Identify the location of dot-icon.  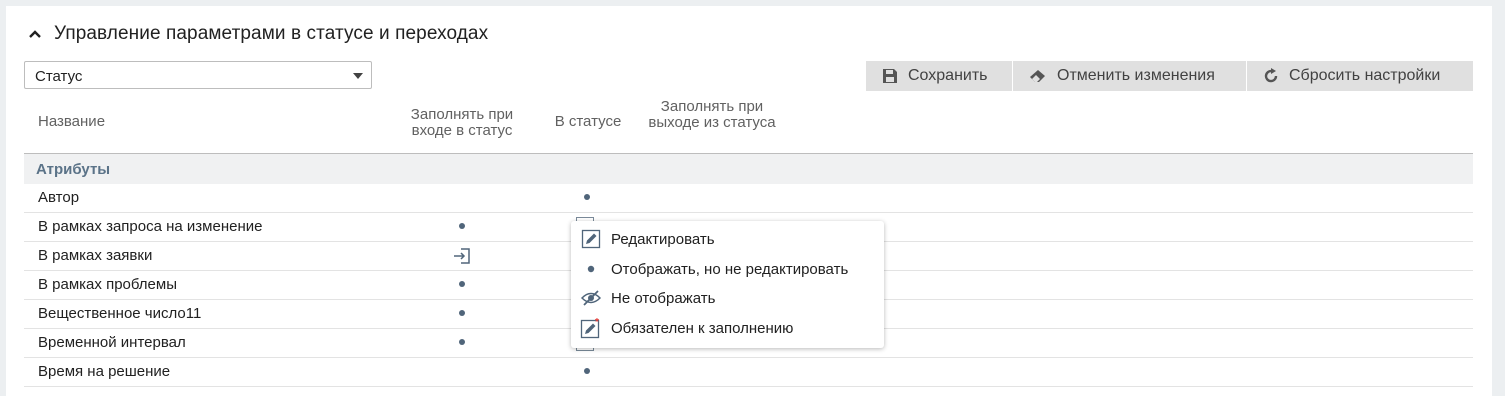
(591, 269).